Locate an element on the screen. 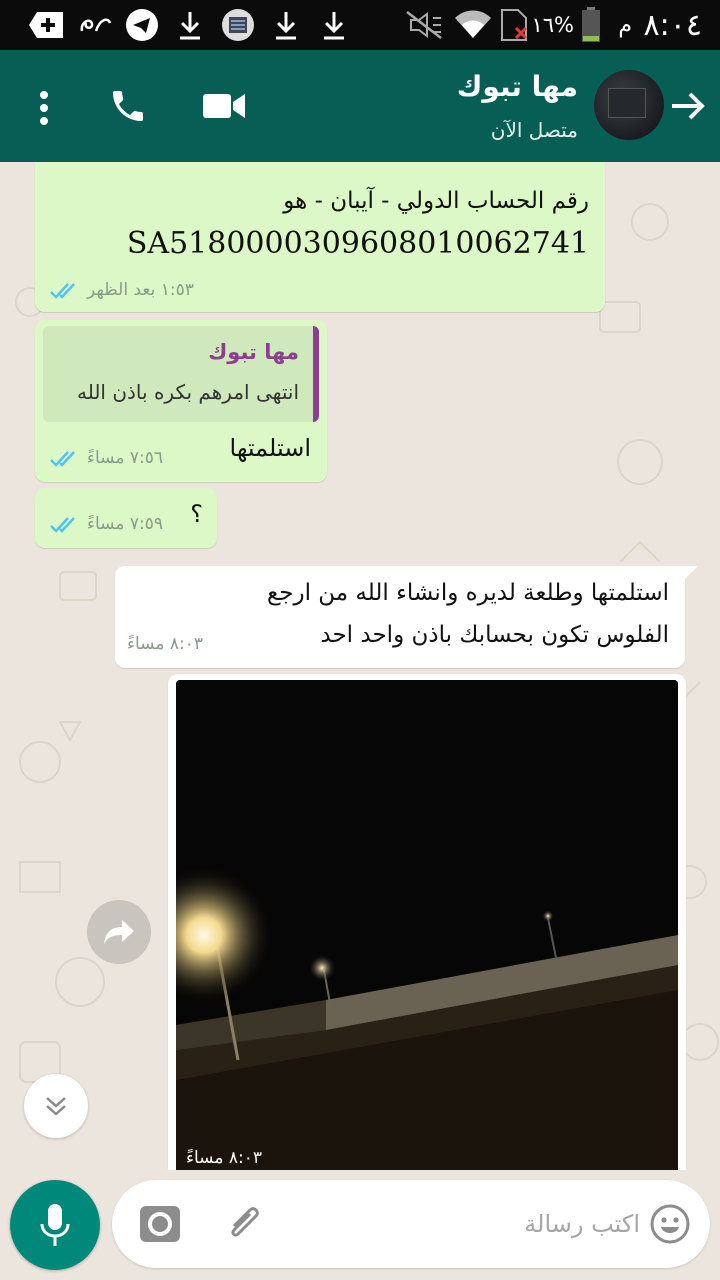 This screenshot has height=1280, width=720. microphone-icon is located at coordinates (55, 1225).